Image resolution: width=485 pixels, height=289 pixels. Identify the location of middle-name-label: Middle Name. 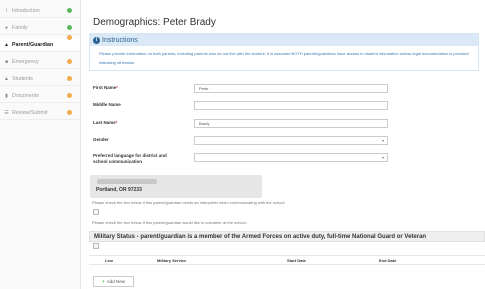
(107, 104).